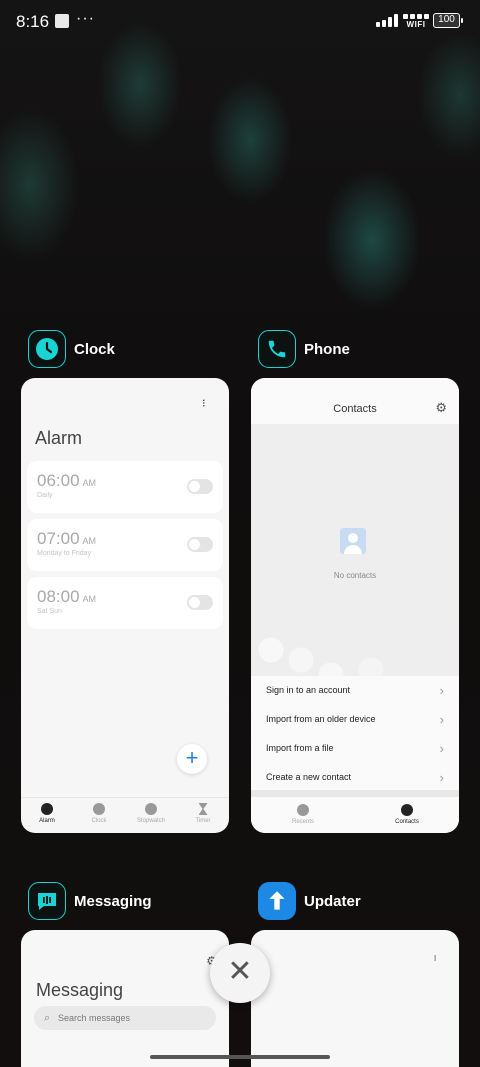  What do you see at coordinates (47, 809) in the screenshot?
I see `alarm-icon` at bounding box center [47, 809].